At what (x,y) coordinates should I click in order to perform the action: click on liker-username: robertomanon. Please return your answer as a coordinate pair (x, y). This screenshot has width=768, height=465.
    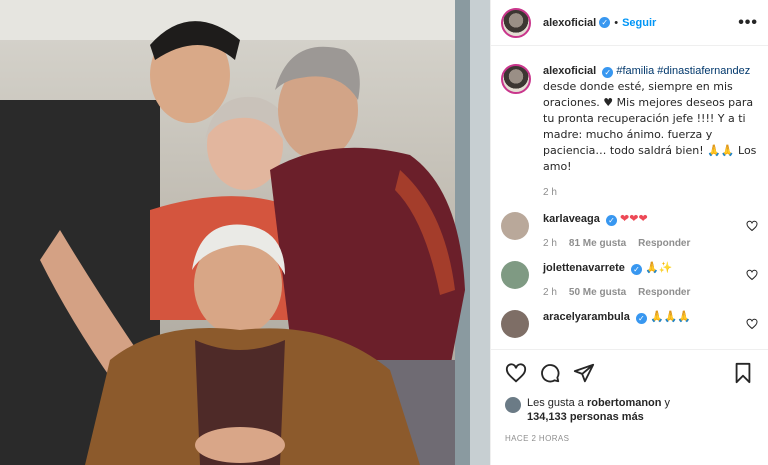
    Looking at the image, I should click on (624, 403).